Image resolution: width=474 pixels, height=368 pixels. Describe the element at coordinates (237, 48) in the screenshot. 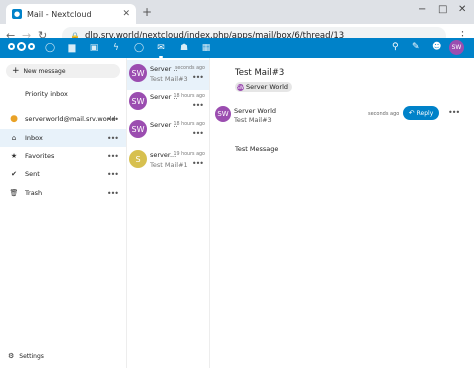

I see `nextcloud-header: ◯ ▆ ▣ ϟ ◯ ✉ ☗ ▦ ⚲ ✎ ☻ SW` at that location.